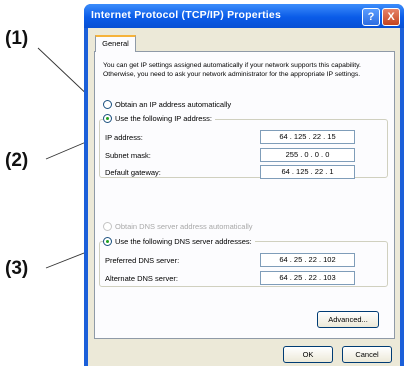 The height and width of the screenshot is (366, 406). What do you see at coordinates (142, 260) in the screenshot?
I see `preferred-dns-label: Preferred DNS server:` at bounding box center [142, 260].